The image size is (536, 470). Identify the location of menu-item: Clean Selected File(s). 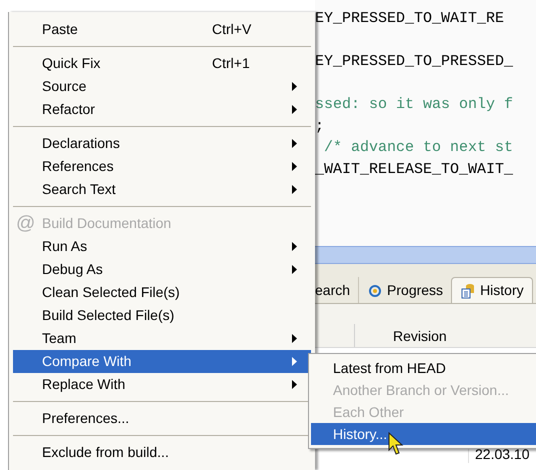
(162, 292).